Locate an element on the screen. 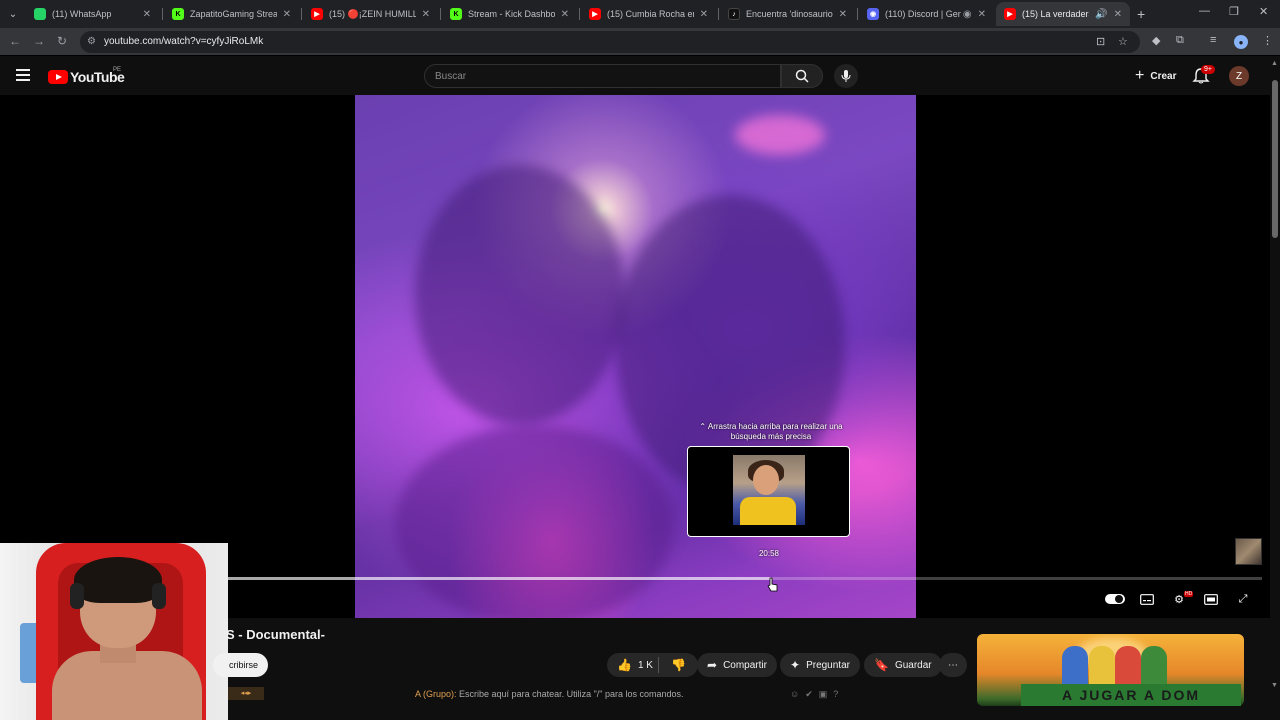 The image size is (1280, 720). create-button: + Crear is located at coordinates (1155, 76).